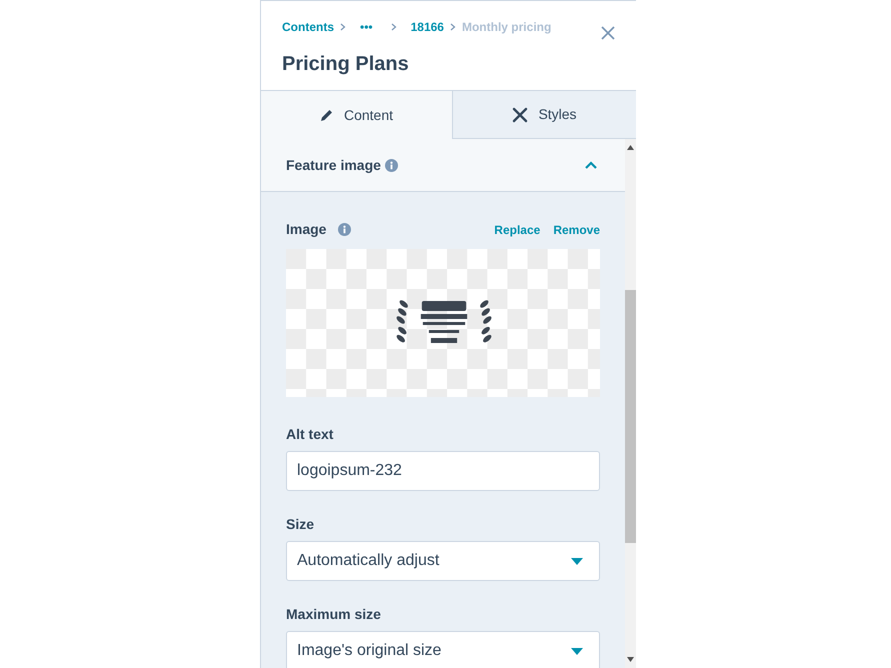  Describe the element at coordinates (301, 524) in the screenshot. I see `field-label: Size` at that location.